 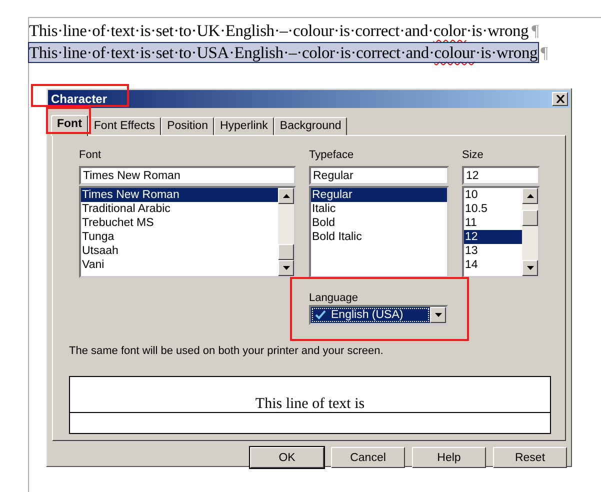 I want to click on tab: Background, so click(x=311, y=126).